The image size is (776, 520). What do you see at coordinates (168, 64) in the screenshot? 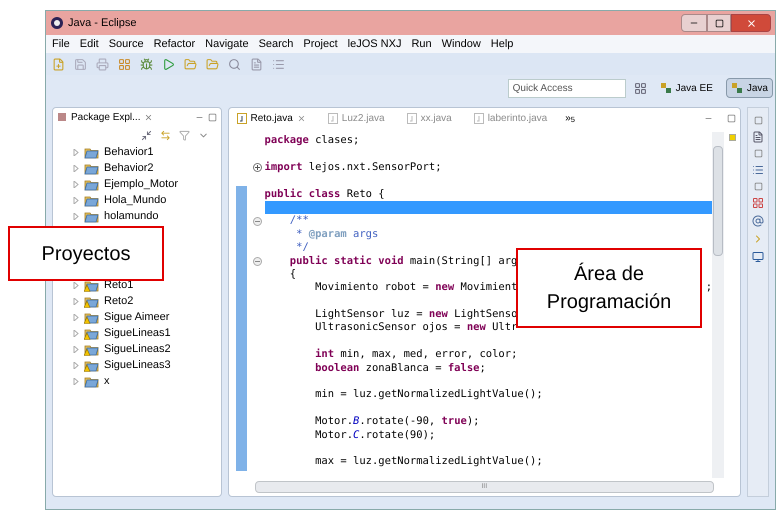
I see `run-icon` at bounding box center [168, 64].